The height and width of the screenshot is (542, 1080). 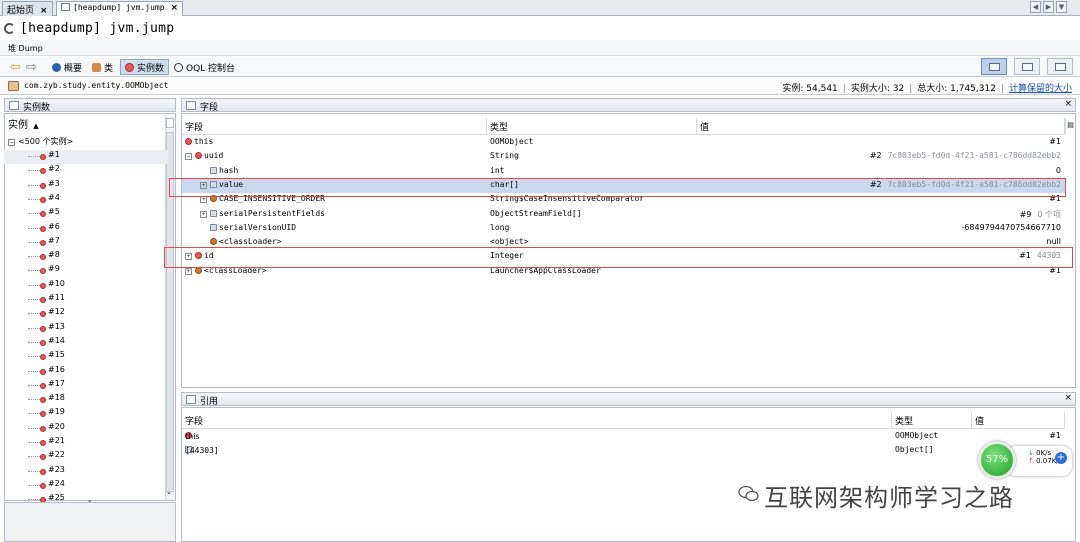 I want to click on annotation-box, so click(x=617, y=187).